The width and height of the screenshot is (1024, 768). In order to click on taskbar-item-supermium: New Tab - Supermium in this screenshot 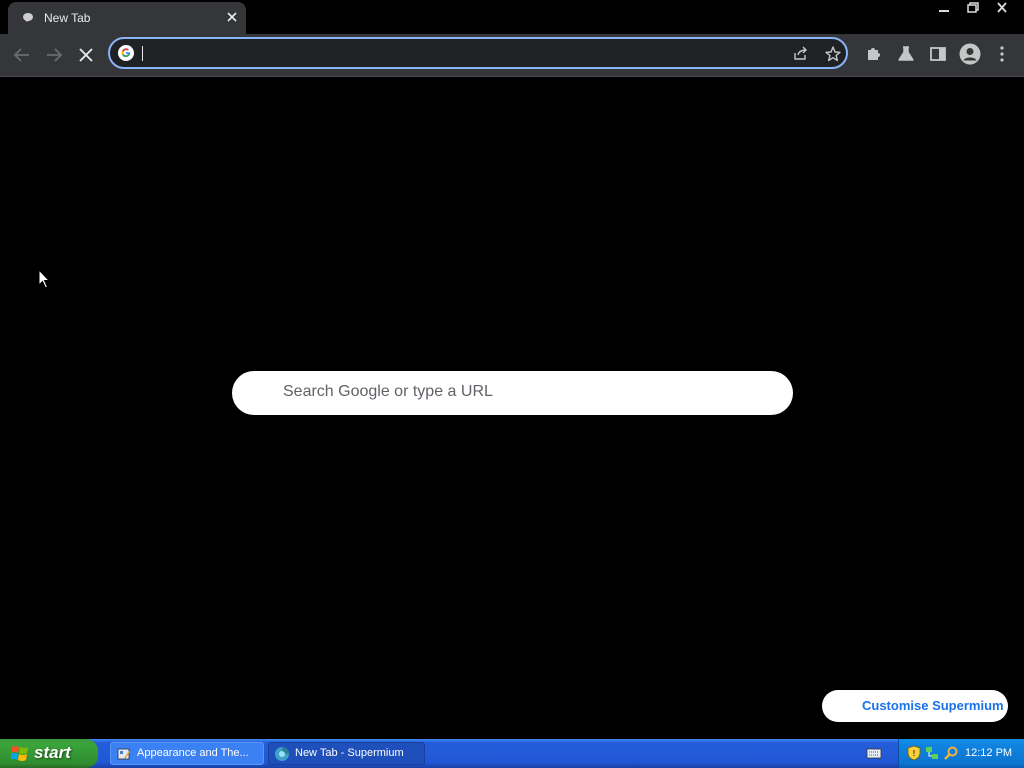, I will do `click(346, 753)`.